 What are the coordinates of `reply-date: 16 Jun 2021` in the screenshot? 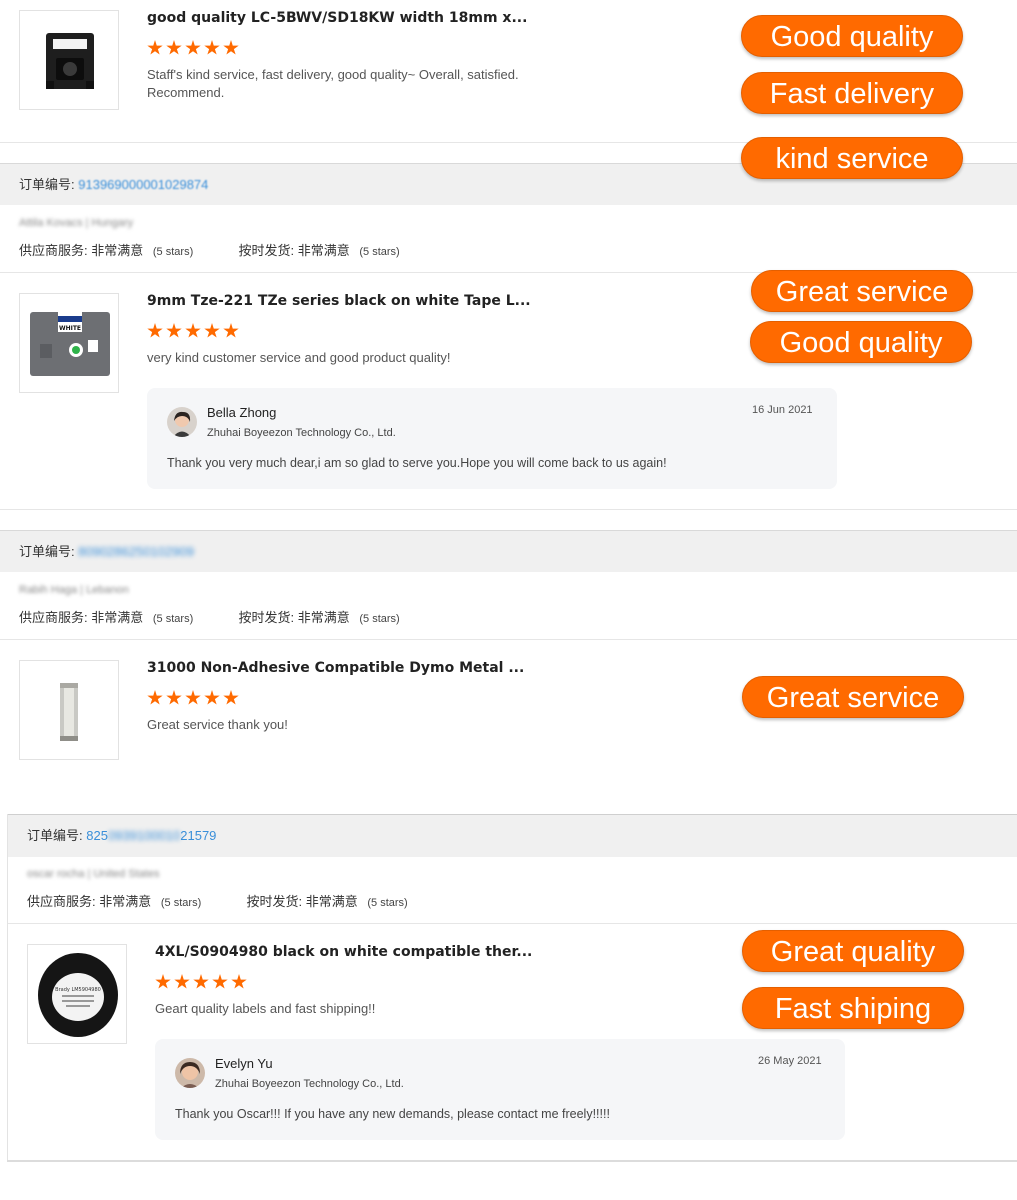 It's located at (782, 410).